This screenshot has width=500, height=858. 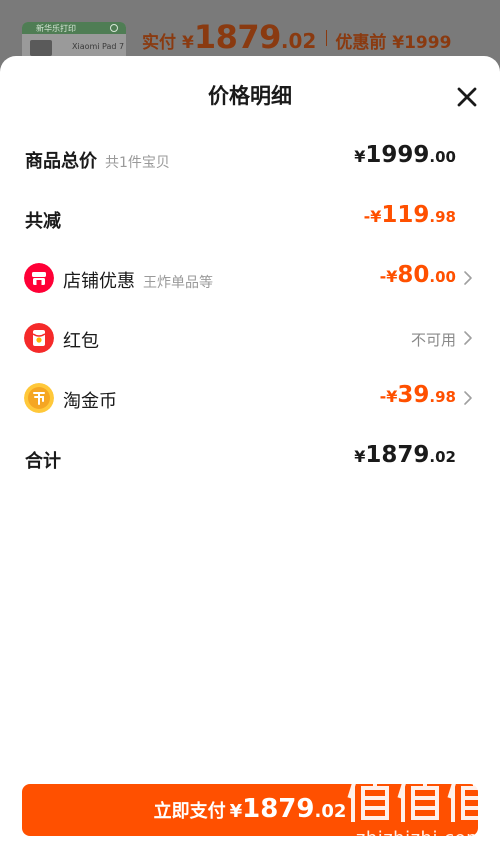 I want to click on row-red-packet: 红包 不可用, so click(x=250, y=338).